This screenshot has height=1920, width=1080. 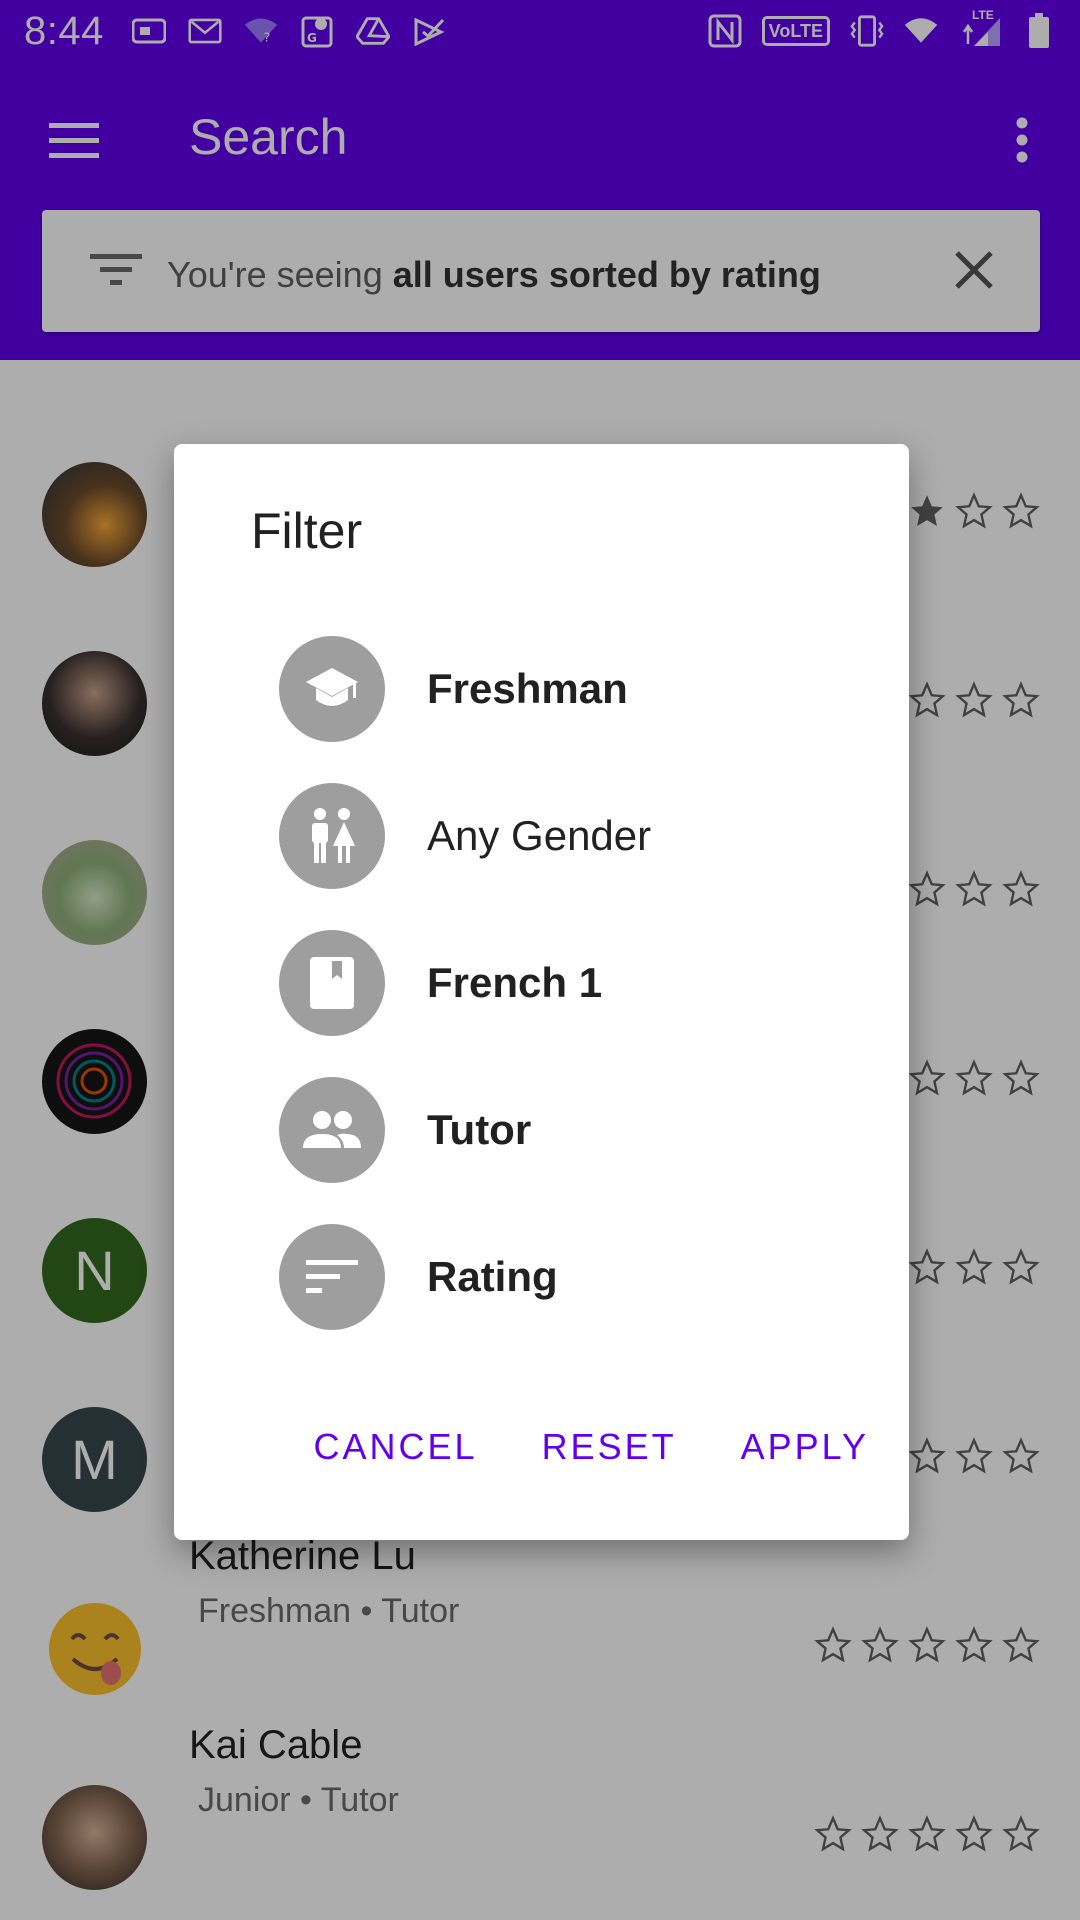 I want to click on filter-option-label: Tutor, so click(x=479, y=1129).